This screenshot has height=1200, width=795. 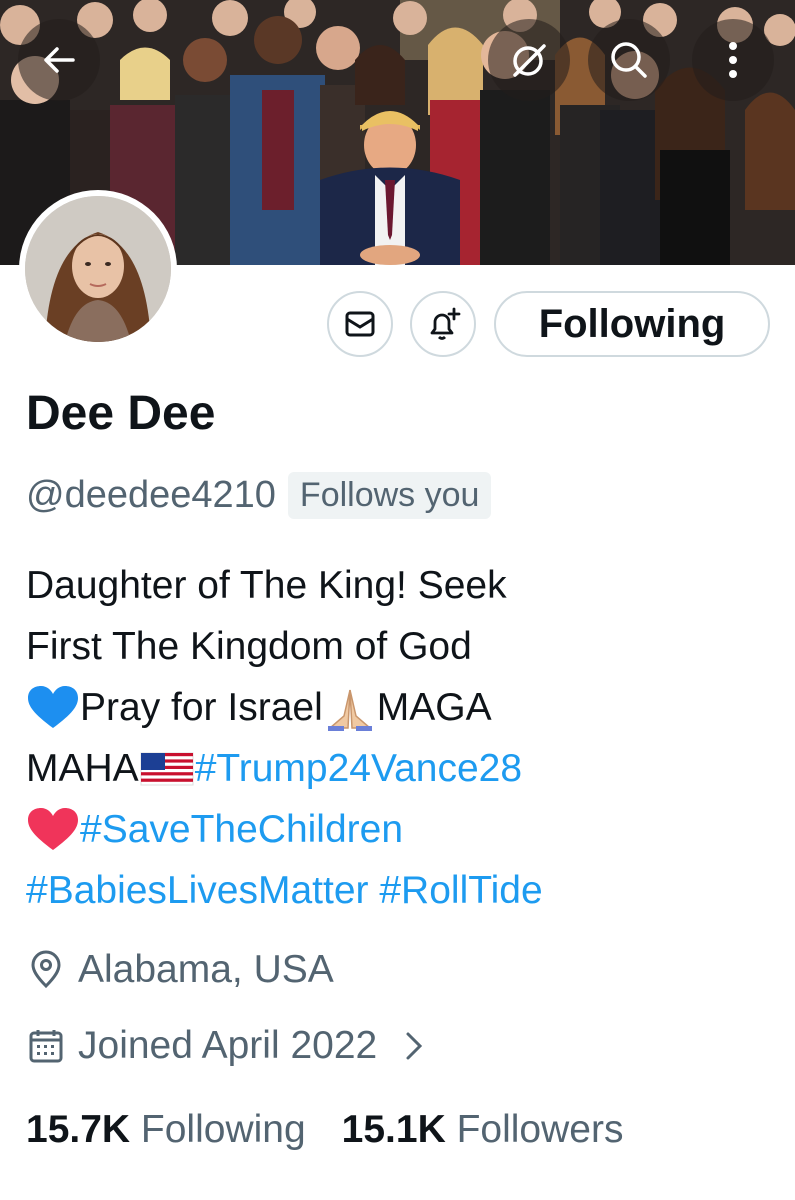 I want to click on notifications-button, so click(x=443, y=324).